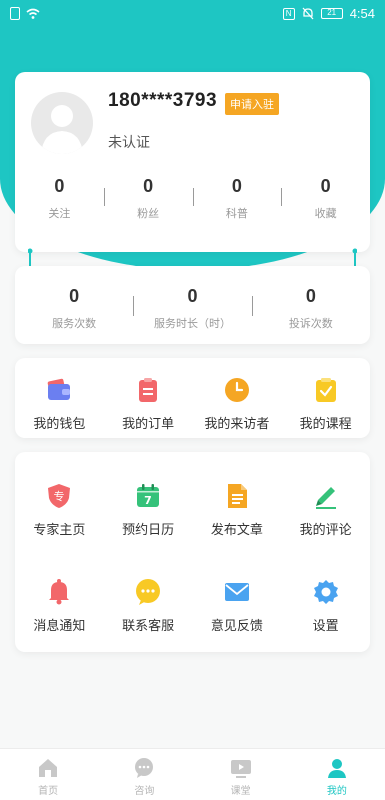 This screenshot has width=385, height=800. What do you see at coordinates (48, 768) in the screenshot?
I see `home-icon` at bounding box center [48, 768].